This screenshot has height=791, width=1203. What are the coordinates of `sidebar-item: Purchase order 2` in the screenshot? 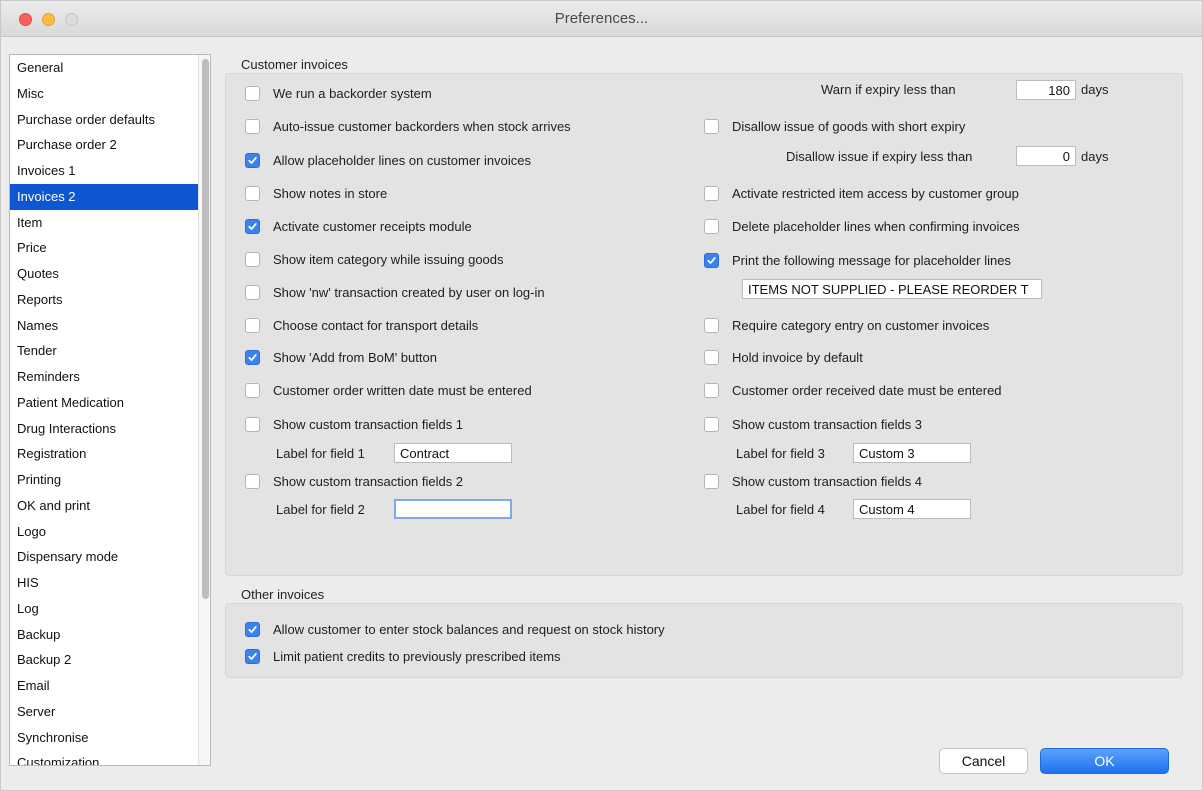 It's located at (104, 145).